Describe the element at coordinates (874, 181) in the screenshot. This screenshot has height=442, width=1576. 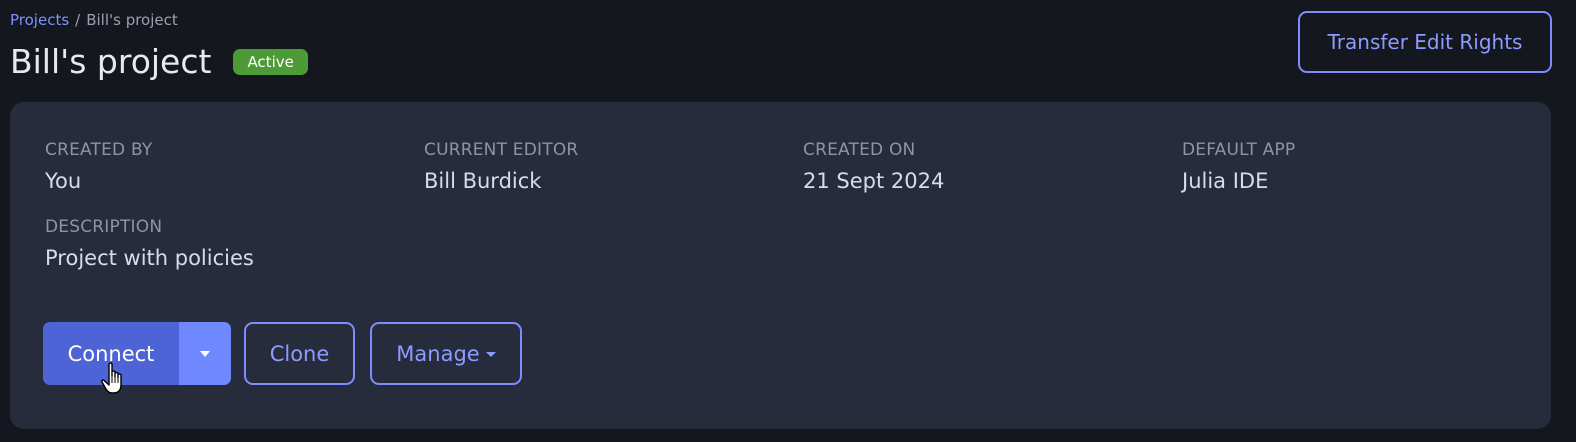
I see `created-on-value: 21 Sept 2024` at that location.